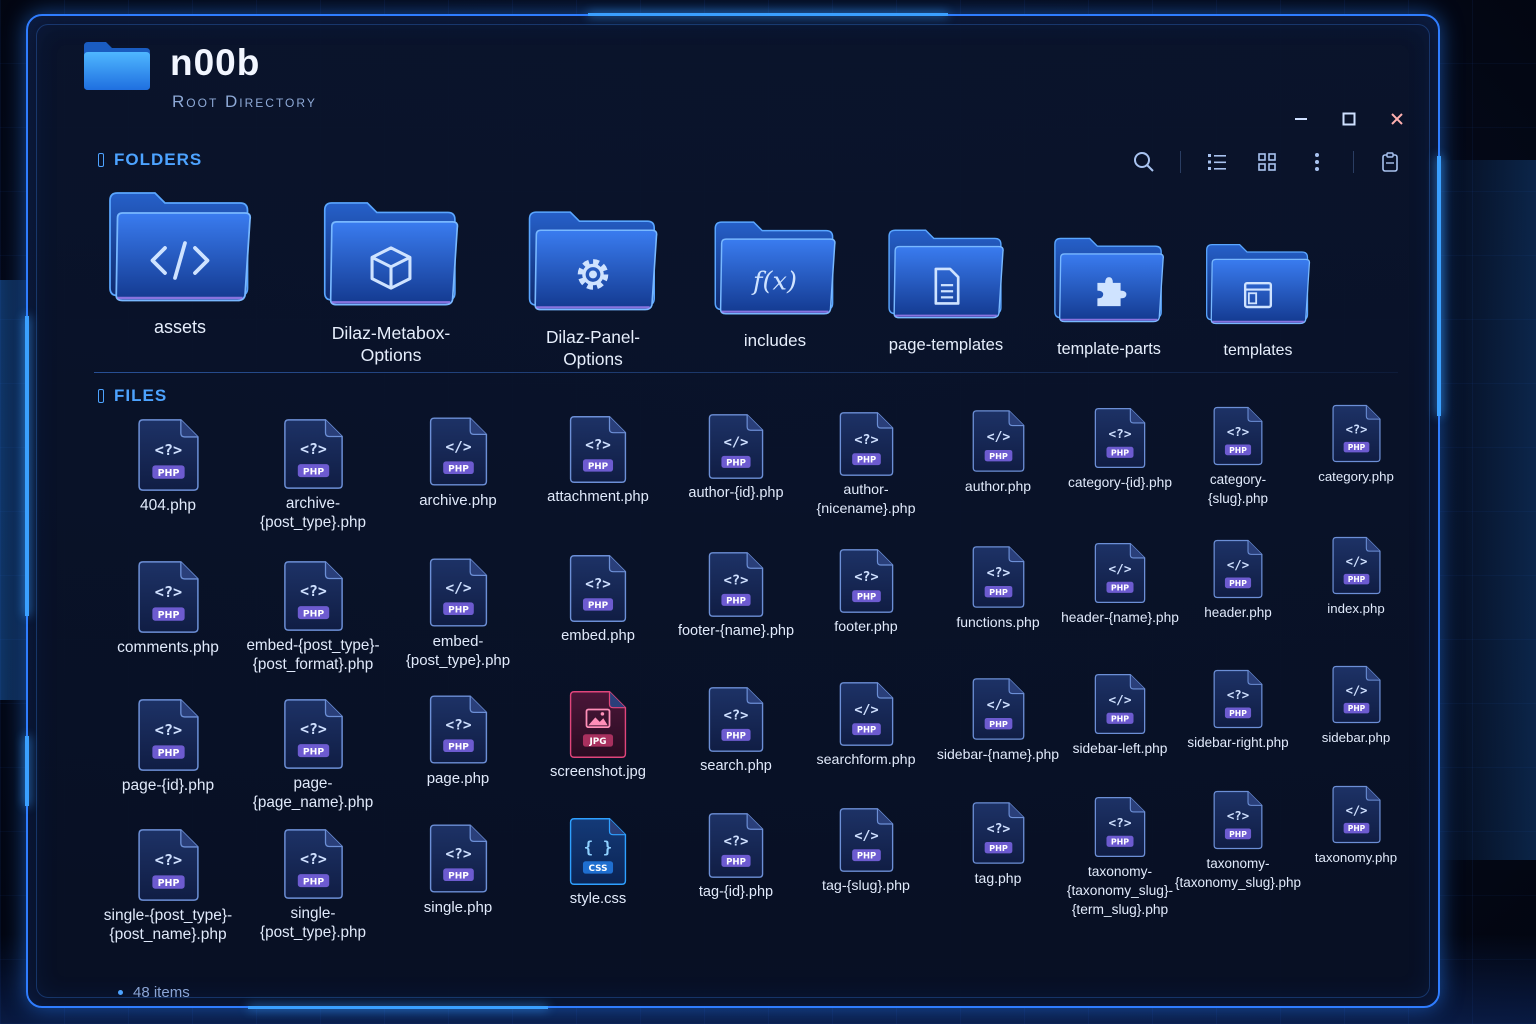 The image size is (1536, 1024). What do you see at coordinates (998, 754) in the screenshot?
I see `file-name: sidebar-{name}.php` at bounding box center [998, 754].